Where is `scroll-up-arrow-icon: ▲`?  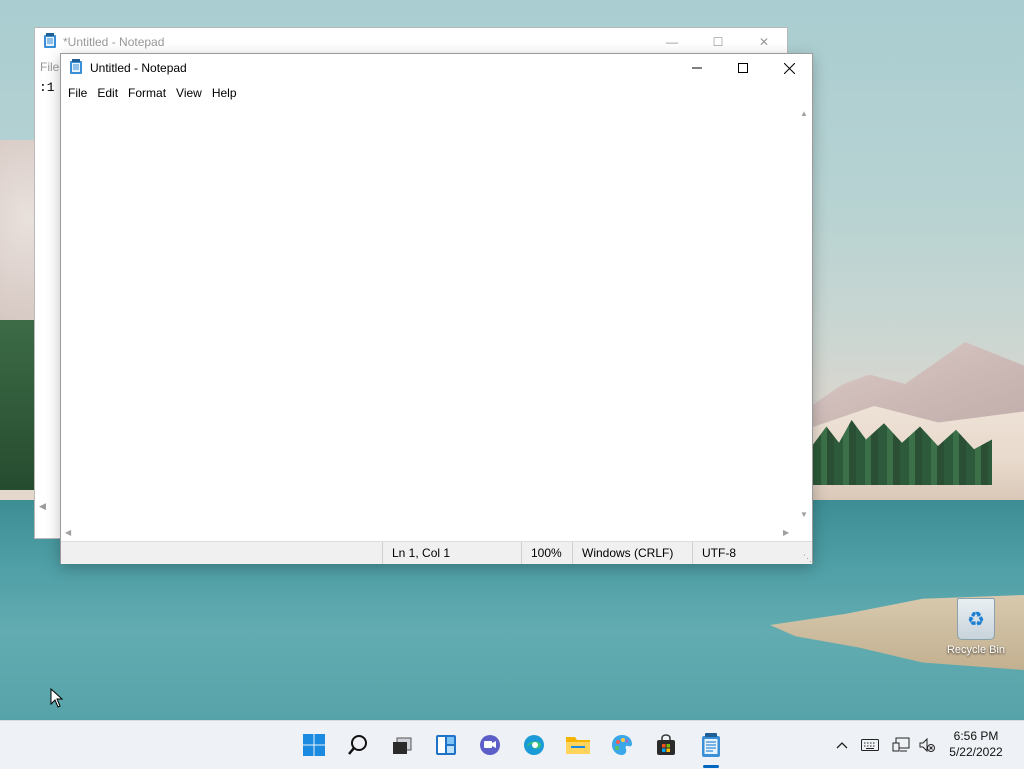 scroll-up-arrow-icon: ▲ is located at coordinates (804, 114).